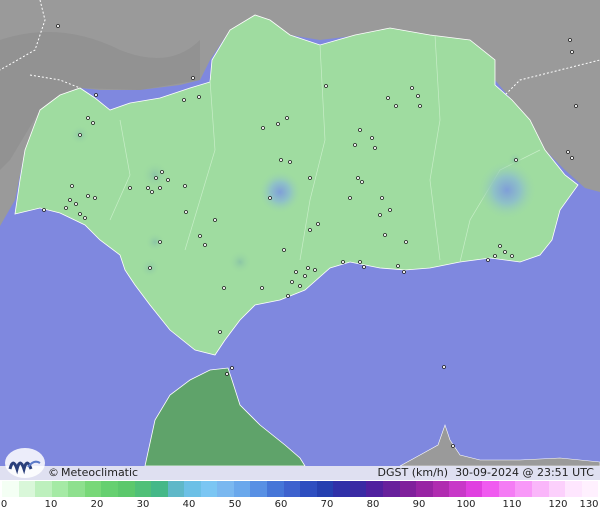 The height and width of the screenshot is (517, 600). I want to click on scale-tick: 30, so click(143, 504).